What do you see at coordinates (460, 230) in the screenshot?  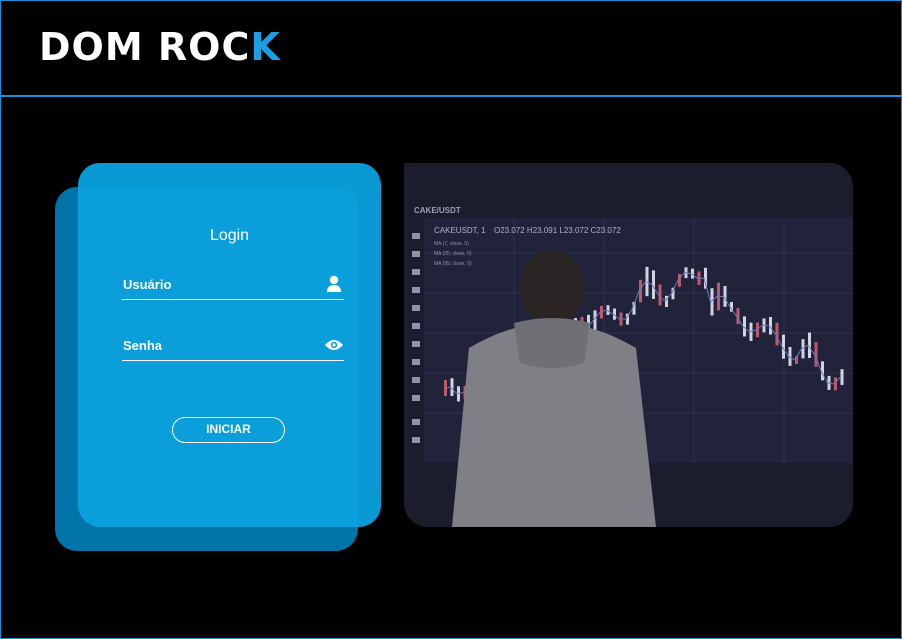 I see `hero-pair: CAKEUSDT, 1` at bounding box center [460, 230].